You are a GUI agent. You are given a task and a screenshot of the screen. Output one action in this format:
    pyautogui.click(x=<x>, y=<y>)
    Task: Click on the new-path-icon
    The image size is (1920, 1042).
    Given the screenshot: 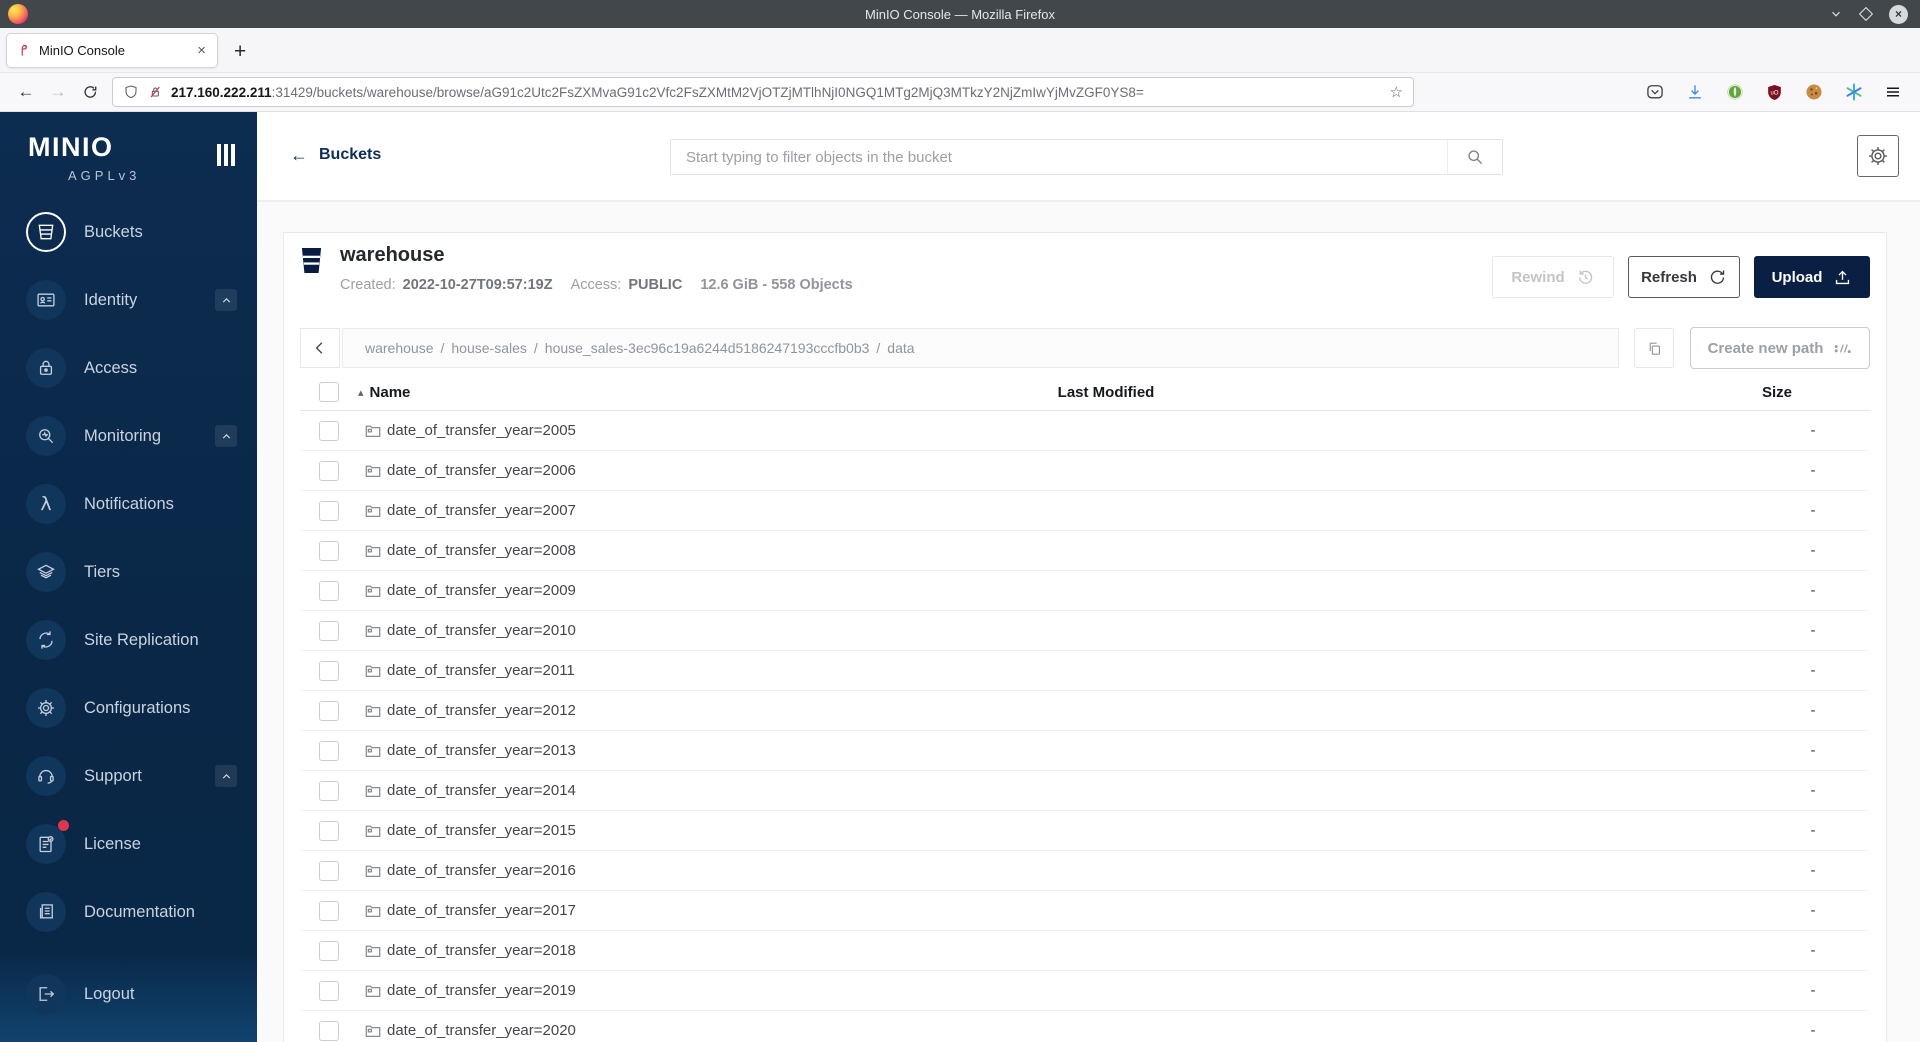 What is the action you would take?
    pyautogui.click(x=1843, y=348)
    